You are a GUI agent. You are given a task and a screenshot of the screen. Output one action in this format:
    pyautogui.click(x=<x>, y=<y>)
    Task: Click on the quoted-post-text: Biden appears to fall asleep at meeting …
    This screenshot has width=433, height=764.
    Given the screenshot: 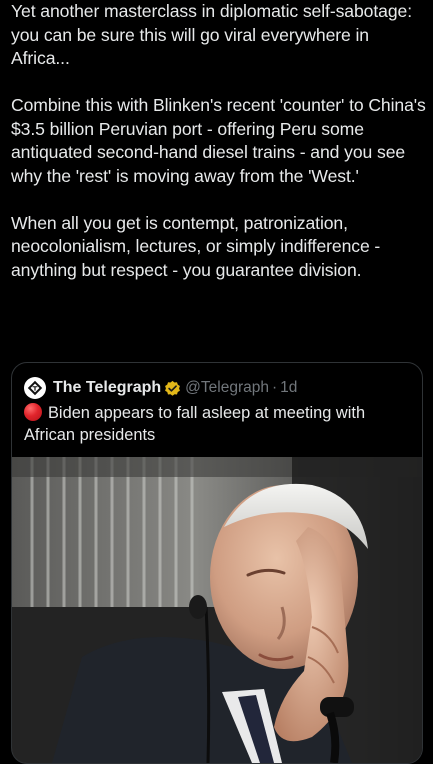 What is the action you would take?
    pyautogui.click(x=216, y=424)
    